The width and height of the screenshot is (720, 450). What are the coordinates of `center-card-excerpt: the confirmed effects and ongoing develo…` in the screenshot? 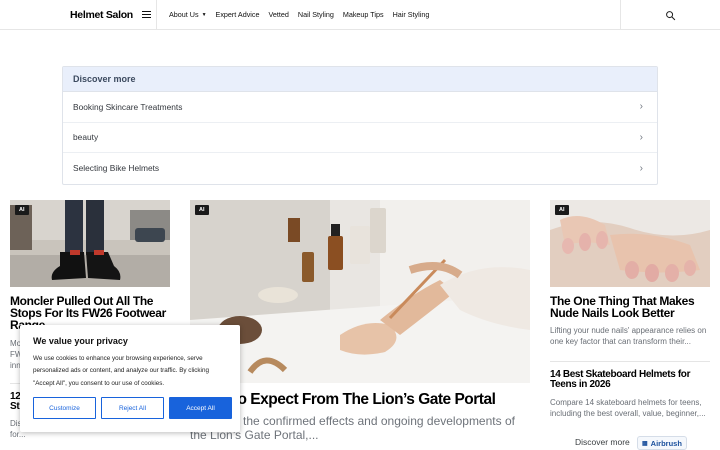 It's located at (352, 428).